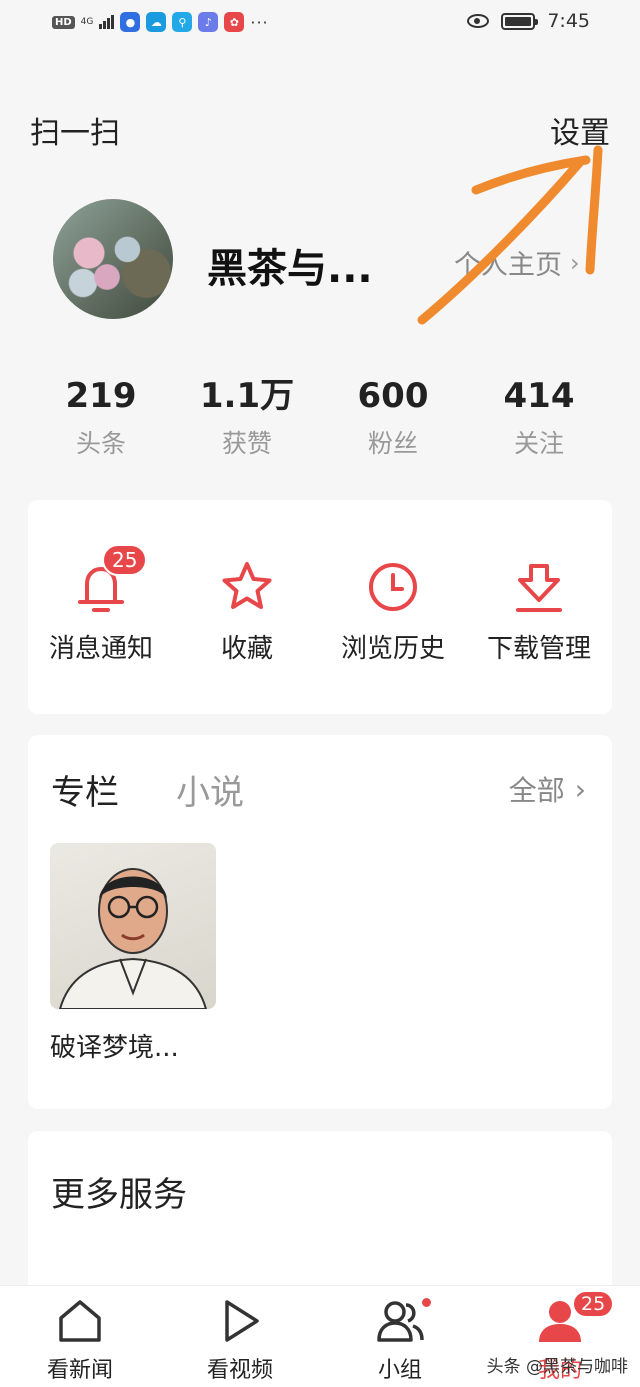 This screenshot has height=1387, width=640. Describe the element at coordinates (393, 422) in the screenshot. I see `stat-fans: 600 粉丝` at that location.